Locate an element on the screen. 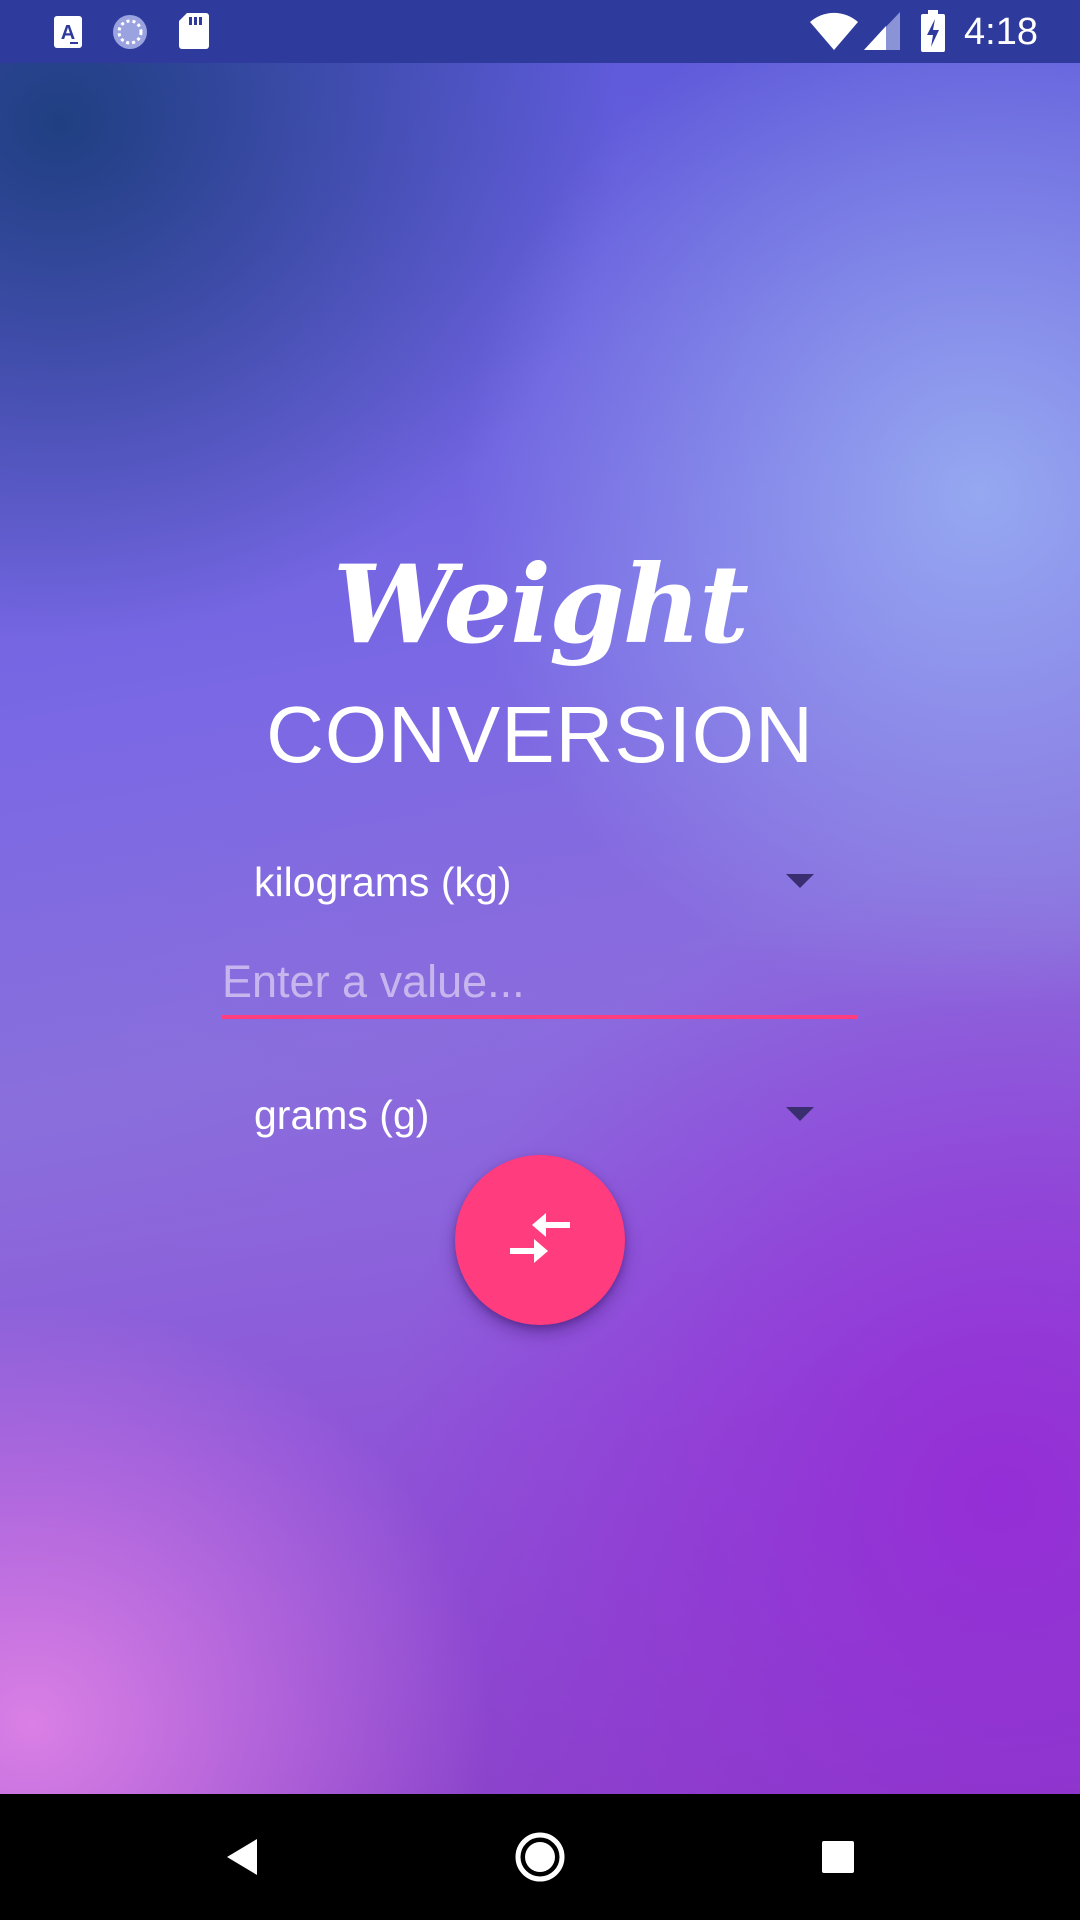 The height and width of the screenshot is (1920, 1080). home-icon is located at coordinates (540, 1857).